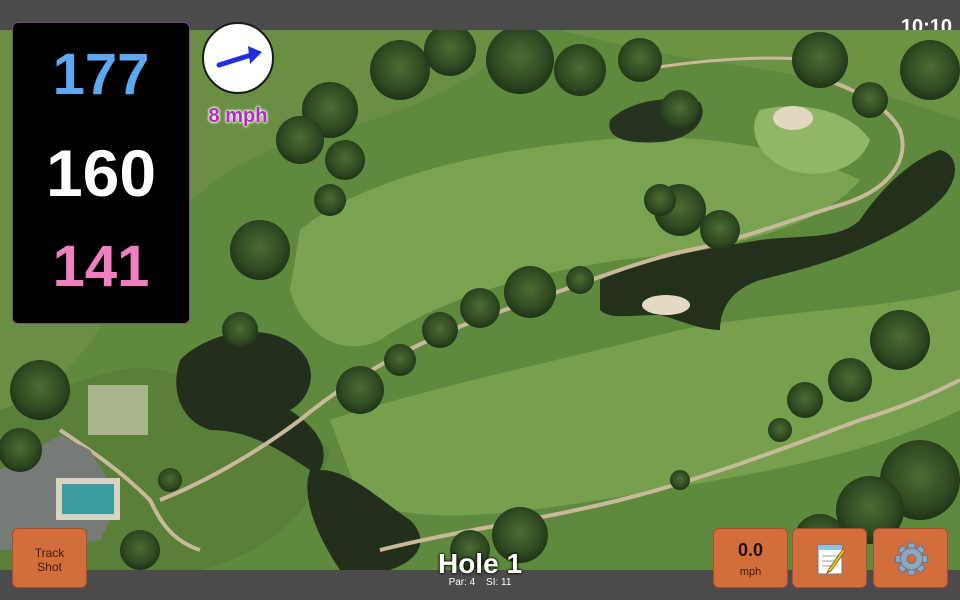  Describe the element at coordinates (480, 583) in the screenshot. I see `hole-info: Par: 4 SI: 11` at that location.